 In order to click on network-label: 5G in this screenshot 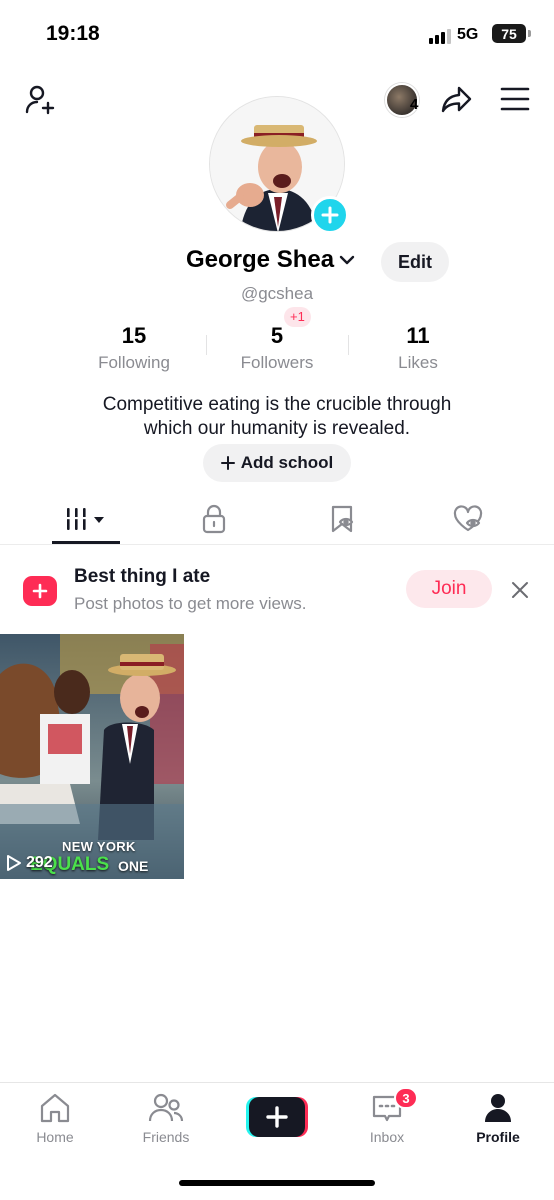, I will do `click(468, 34)`.